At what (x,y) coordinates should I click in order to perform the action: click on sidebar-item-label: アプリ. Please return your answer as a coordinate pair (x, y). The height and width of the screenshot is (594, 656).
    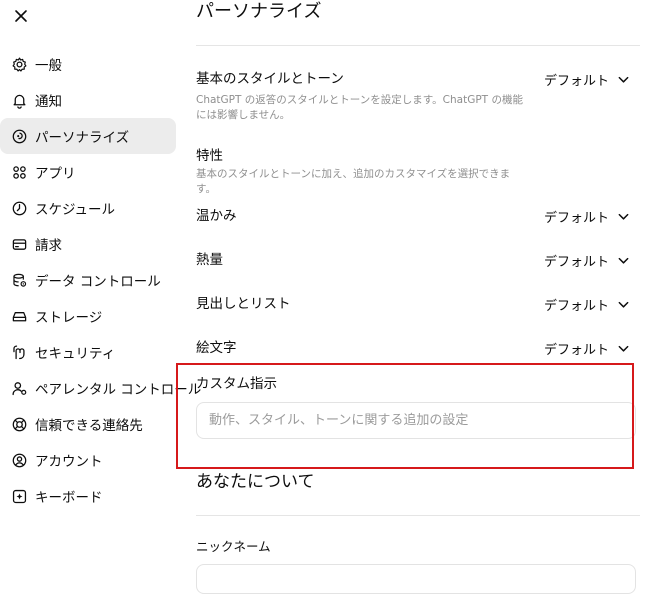
    Looking at the image, I should click on (55, 174).